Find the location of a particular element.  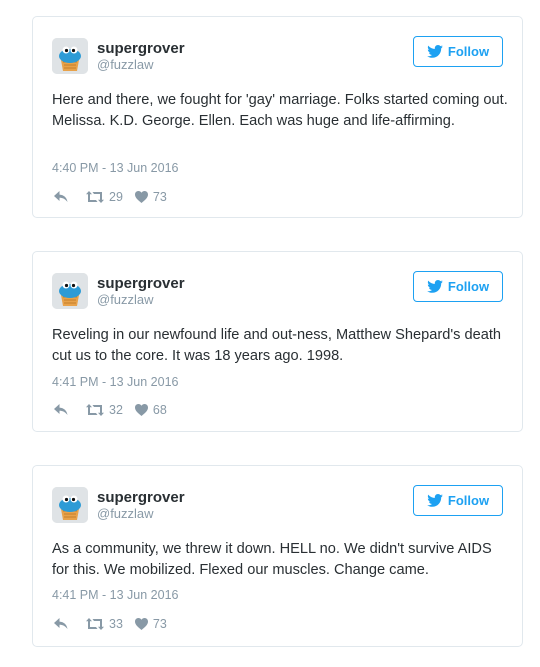

like-count: 68 is located at coordinates (159, 410).